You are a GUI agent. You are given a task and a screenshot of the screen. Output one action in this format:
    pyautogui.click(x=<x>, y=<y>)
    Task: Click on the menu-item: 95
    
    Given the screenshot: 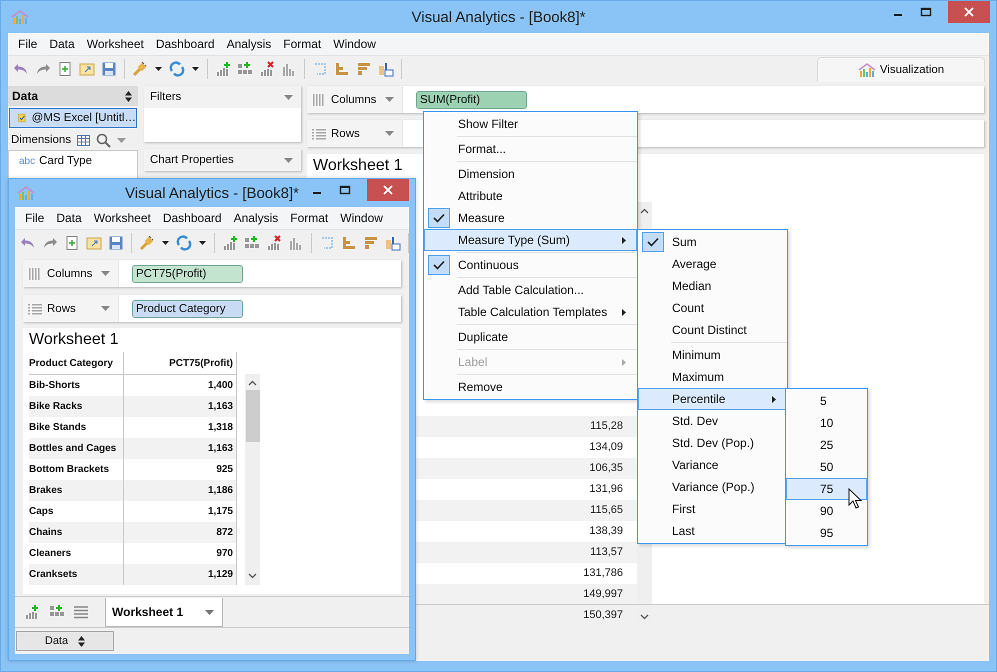 What is the action you would take?
    pyautogui.click(x=826, y=533)
    